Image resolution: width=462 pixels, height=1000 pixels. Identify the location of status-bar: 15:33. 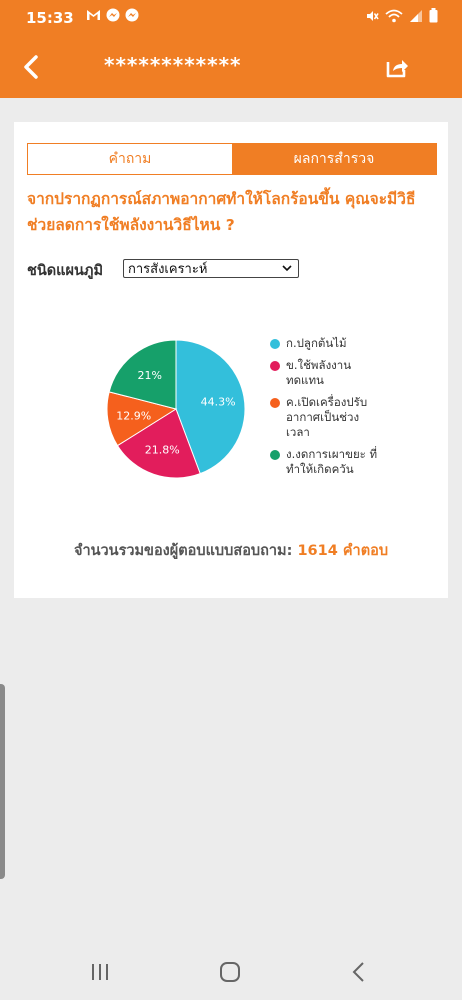
(231, 18).